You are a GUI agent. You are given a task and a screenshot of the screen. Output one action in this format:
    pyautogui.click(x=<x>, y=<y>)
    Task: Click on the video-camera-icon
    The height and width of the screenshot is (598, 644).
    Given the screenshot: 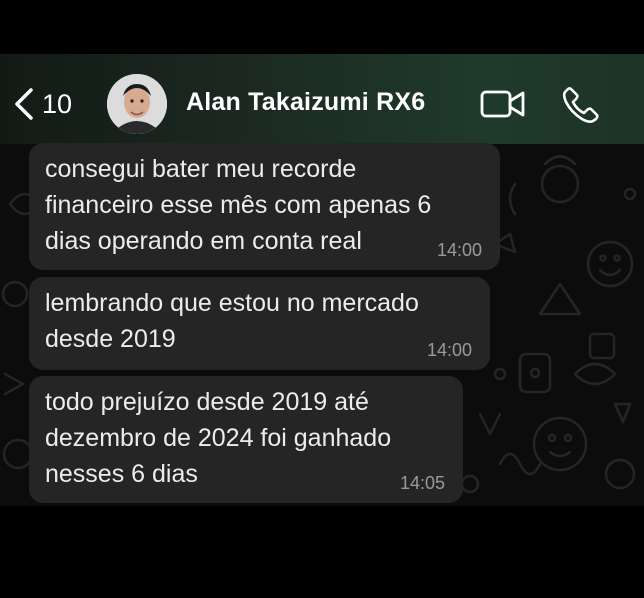 What is the action you would take?
    pyautogui.click(x=502, y=104)
    